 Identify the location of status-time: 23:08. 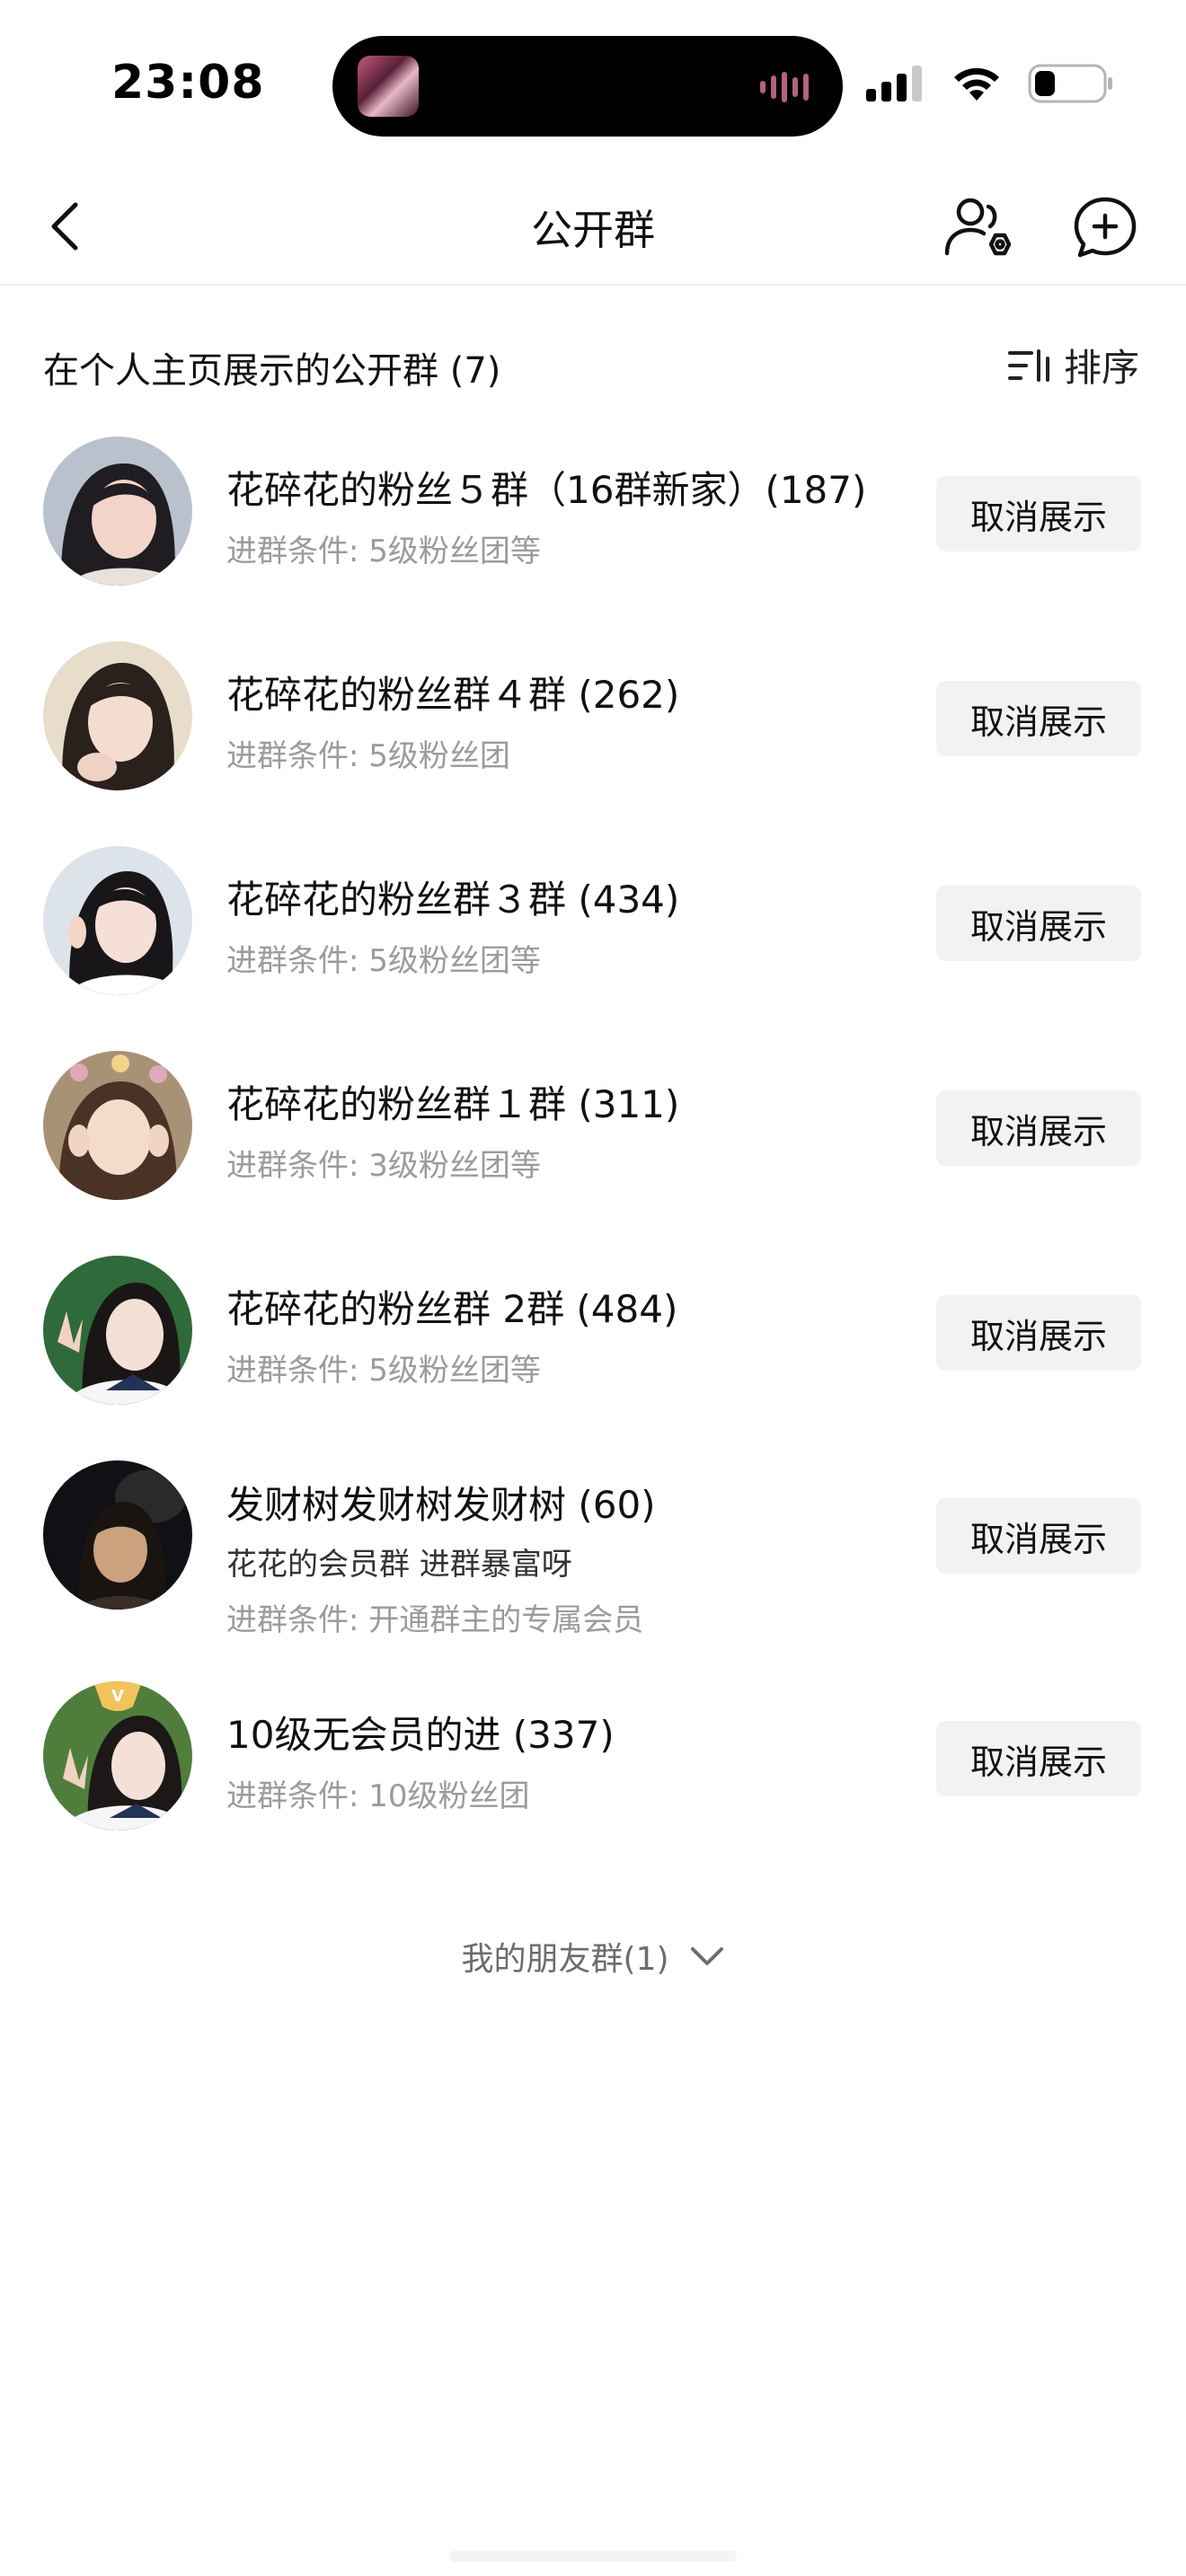
(188, 83).